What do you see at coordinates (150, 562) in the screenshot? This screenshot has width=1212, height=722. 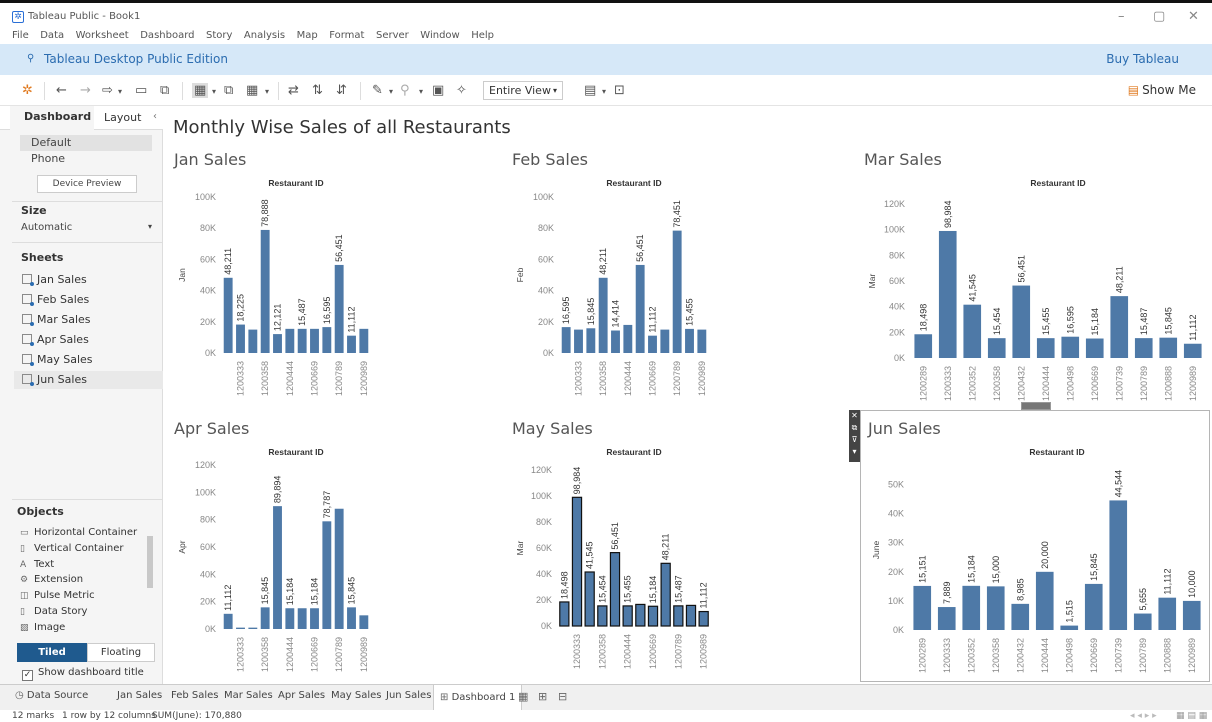 I see `scrollbar-thumb` at bounding box center [150, 562].